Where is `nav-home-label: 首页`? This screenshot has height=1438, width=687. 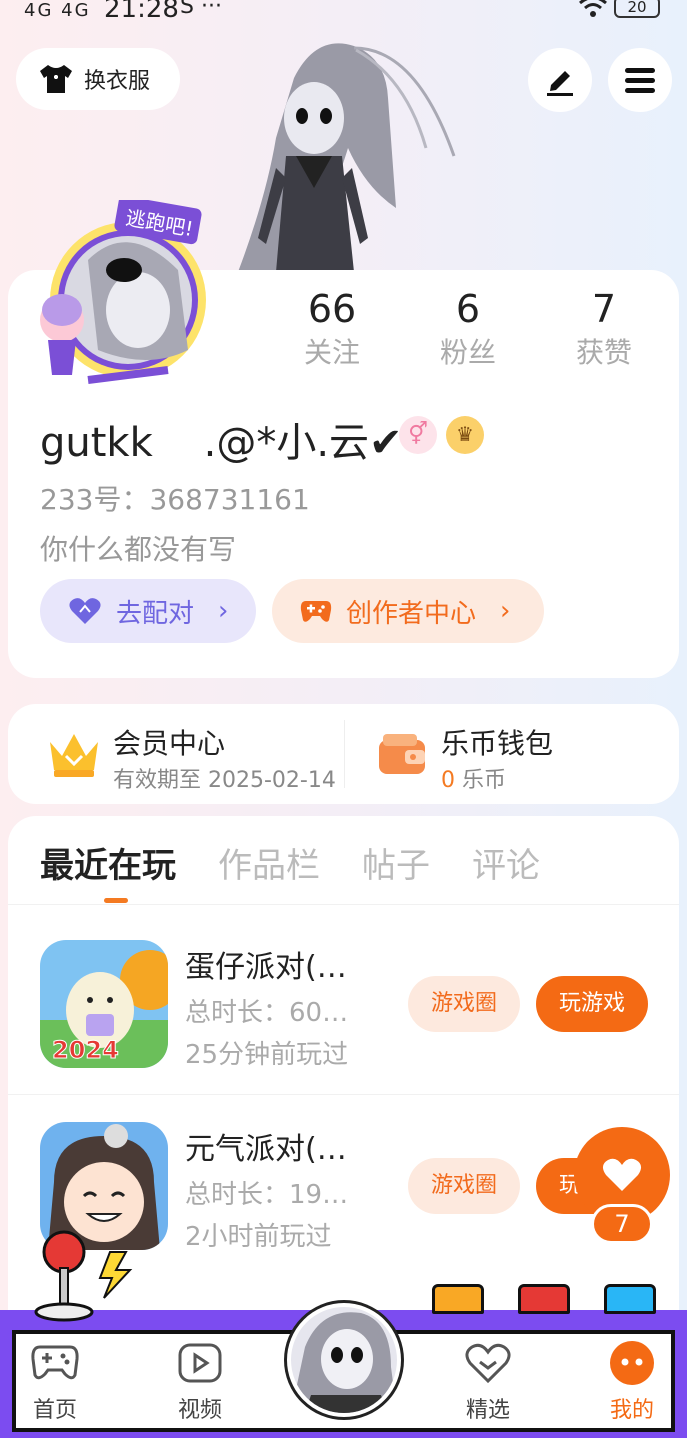 nav-home-label: 首页 is located at coordinates (54, 1410).